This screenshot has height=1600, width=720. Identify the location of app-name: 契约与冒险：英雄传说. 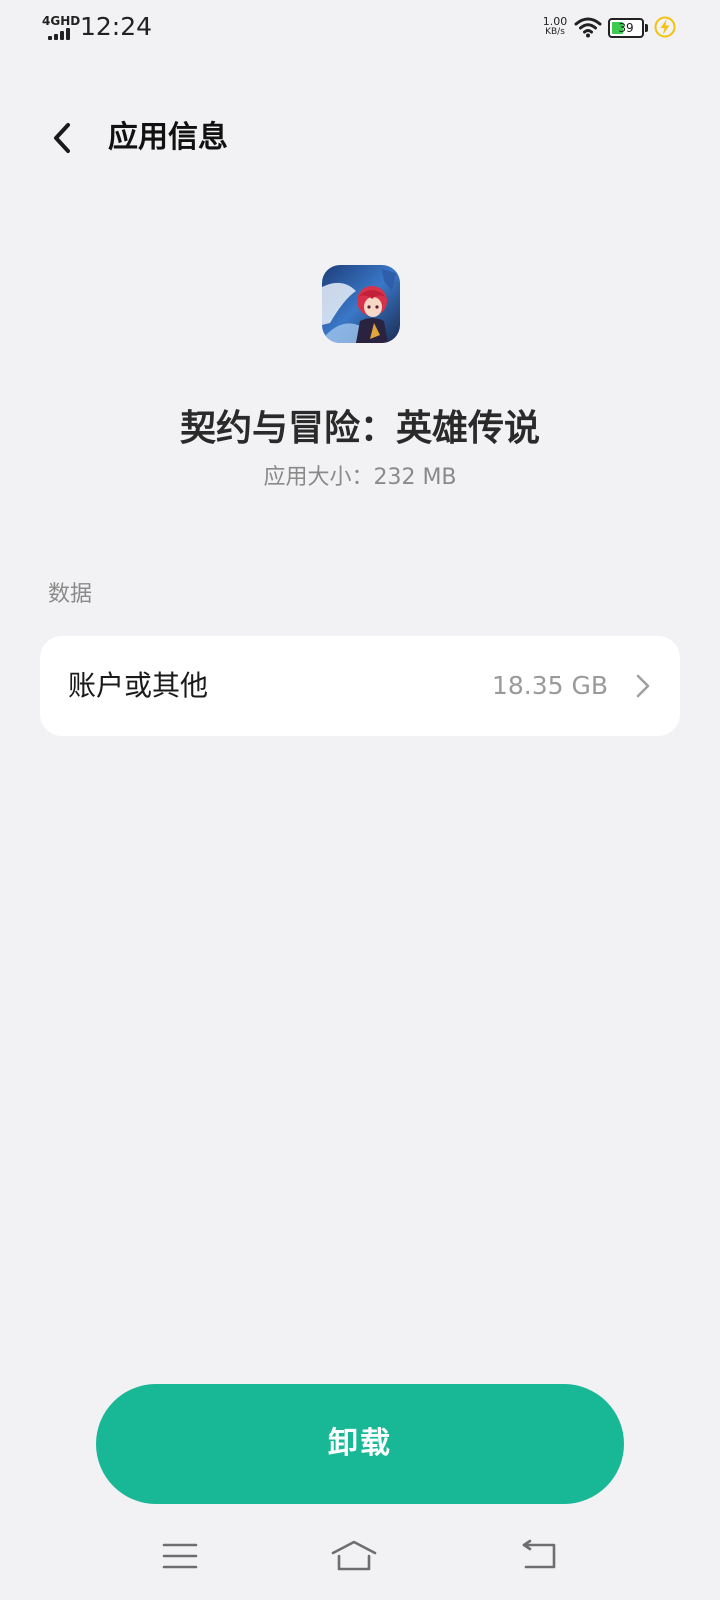
(359, 428).